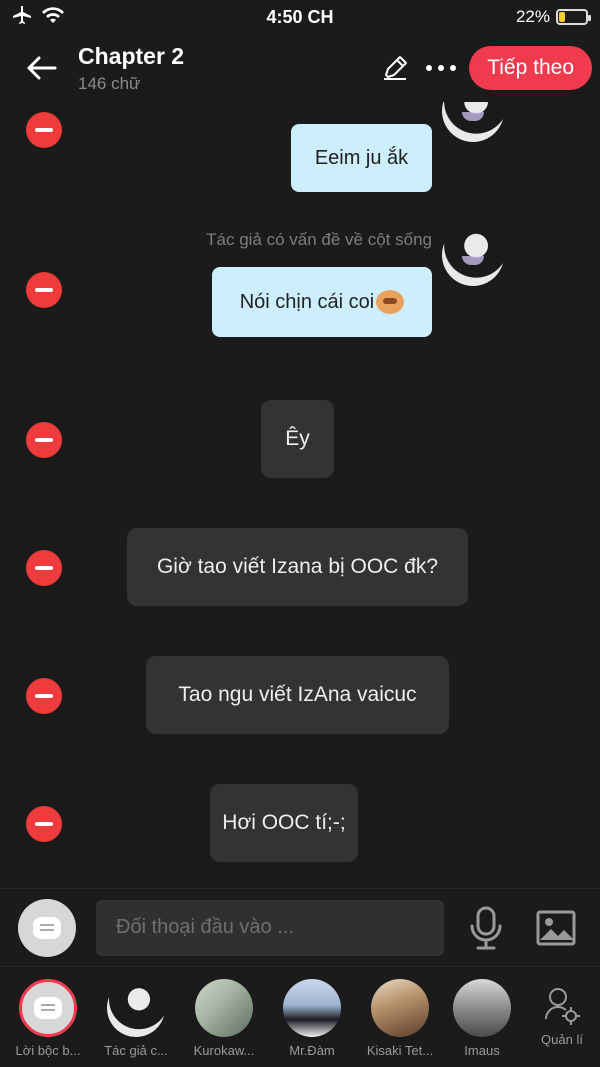  Describe the element at coordinates (22, 17) in the screenshot. I see `airplane-icon` at that location.